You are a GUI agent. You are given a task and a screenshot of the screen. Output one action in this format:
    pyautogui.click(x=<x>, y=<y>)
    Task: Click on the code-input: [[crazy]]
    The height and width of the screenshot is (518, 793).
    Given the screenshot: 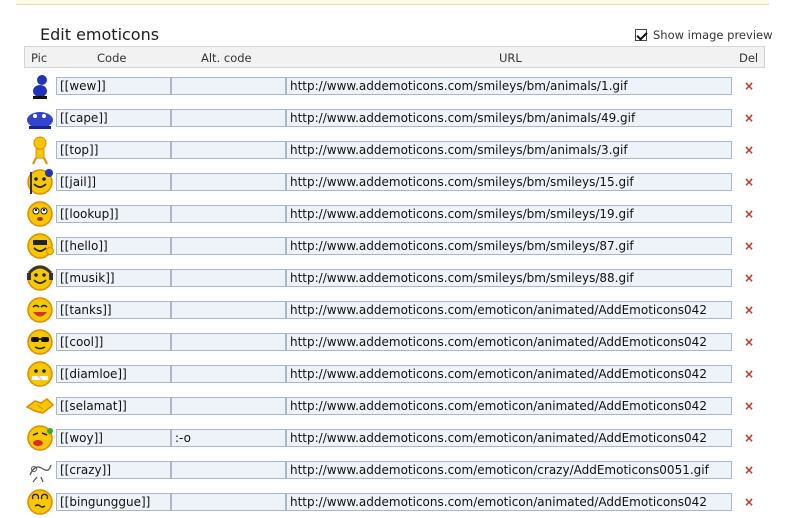 What is the action you would take?
    pyautogui.click(x=113, y=470)
    